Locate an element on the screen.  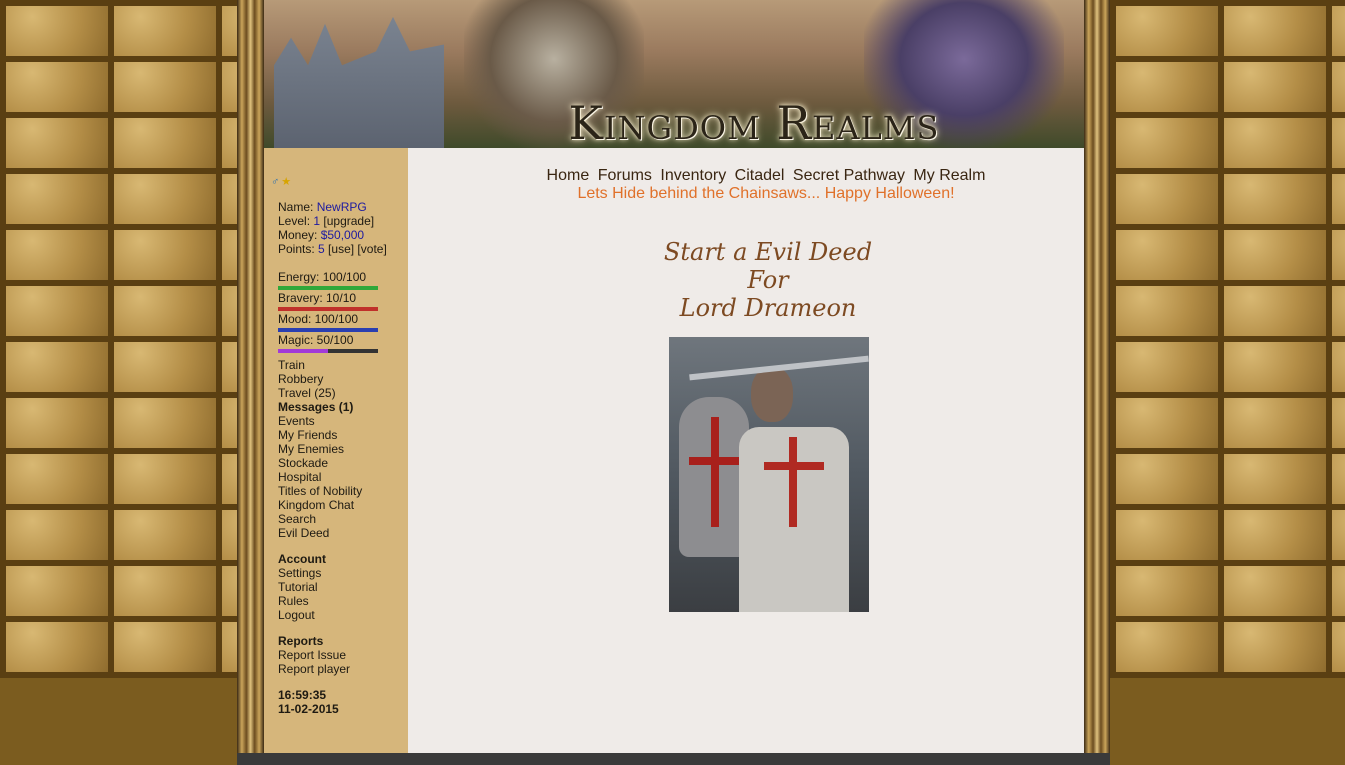
menu-search: Search is located at coordinates (320, 519).